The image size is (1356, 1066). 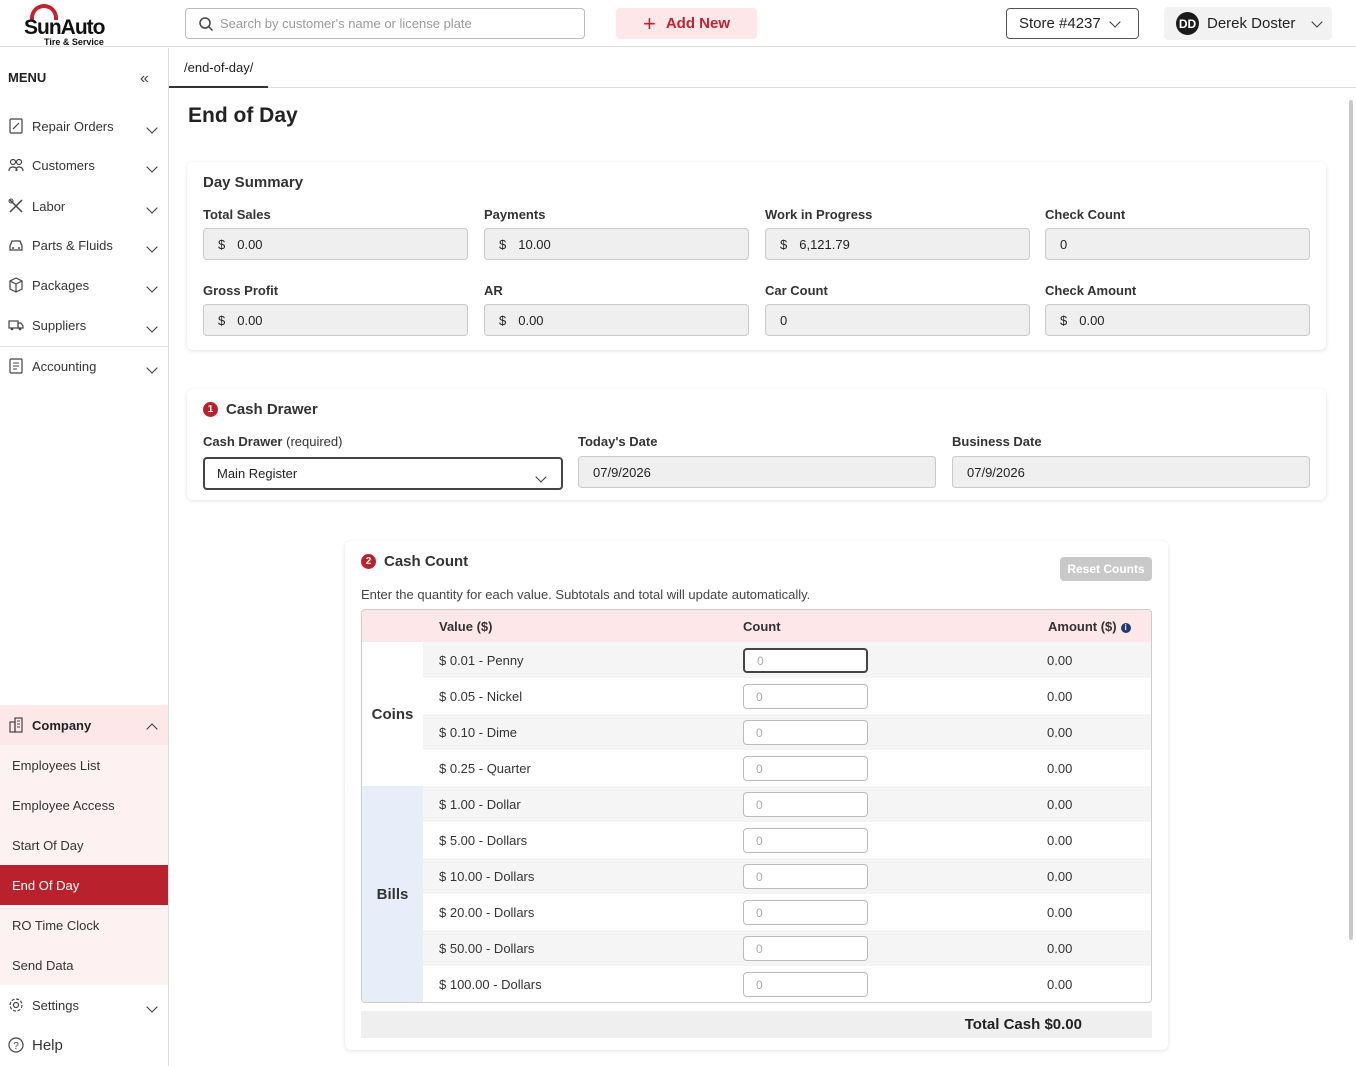 I want to click on sidebar-item-parts-fluids: Parts & Fluids, so click(x=84, y=245).